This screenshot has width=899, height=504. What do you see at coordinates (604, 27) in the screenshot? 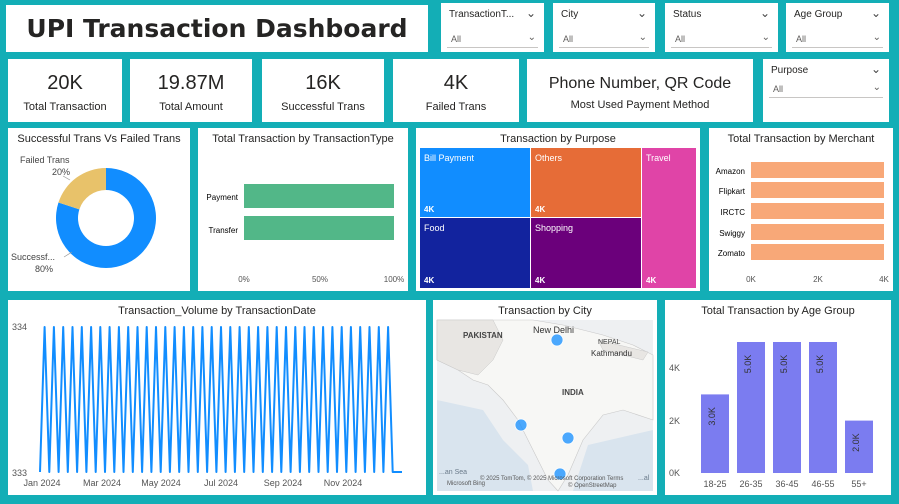
I see `slicer-city: City ⌄ All ⌄` at bounding box center [604, 27].